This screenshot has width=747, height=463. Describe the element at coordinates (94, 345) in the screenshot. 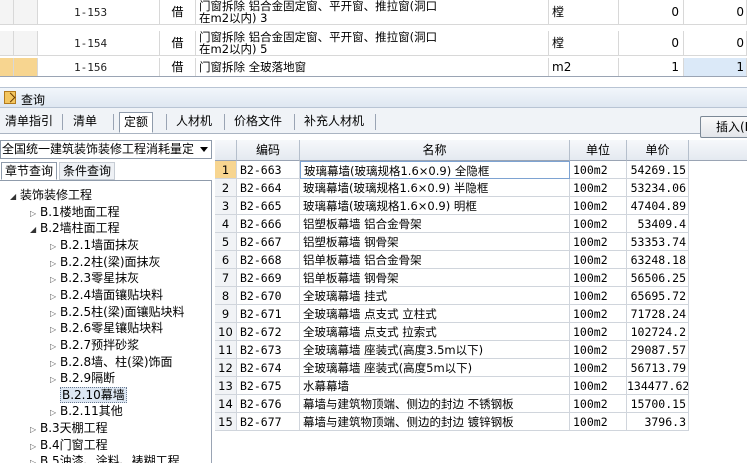

I see `tree-node: ▷ B.2.7预拌砂浆` at that location.